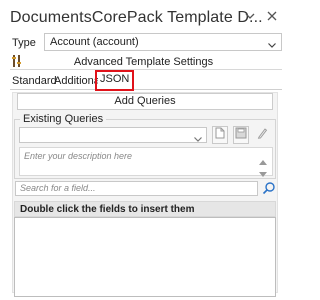 This screenshot has width=320, height=300. Describe the element at coordinates (34, 81) in the screenshot. I see `tab-standard: Standard` at that location.